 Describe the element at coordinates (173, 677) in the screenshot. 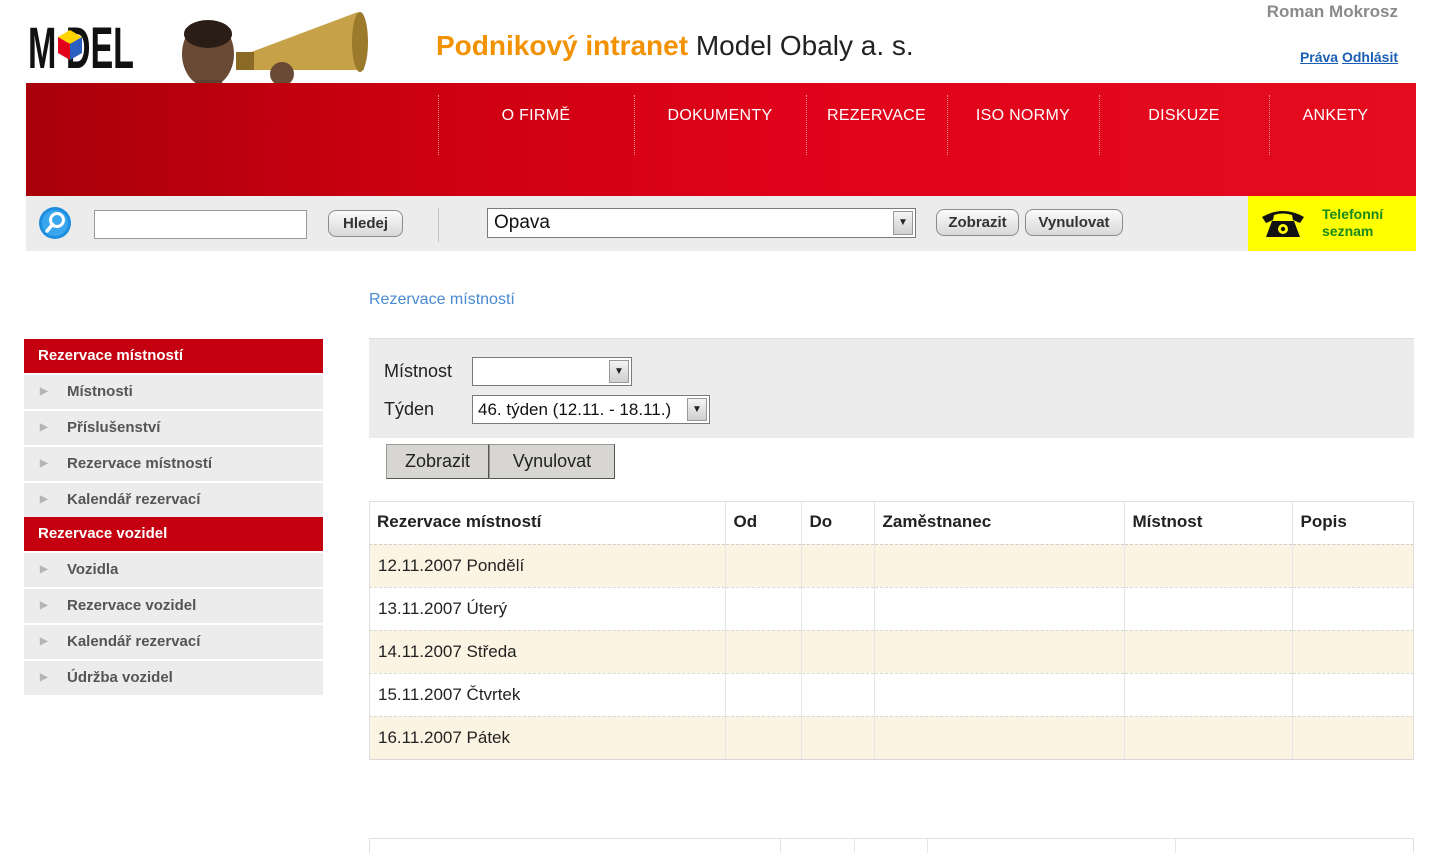

I see `sidebar-item-vehicle-maintenance: ▶ Údržba vozidel` at that location.